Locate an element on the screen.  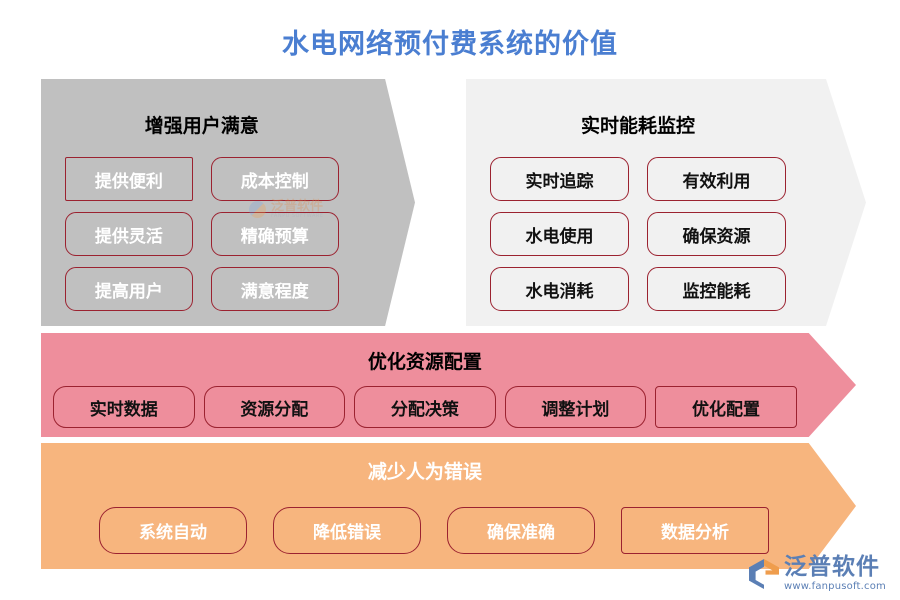
chip-item: 实时数据 is located at coordinates (124, 407).